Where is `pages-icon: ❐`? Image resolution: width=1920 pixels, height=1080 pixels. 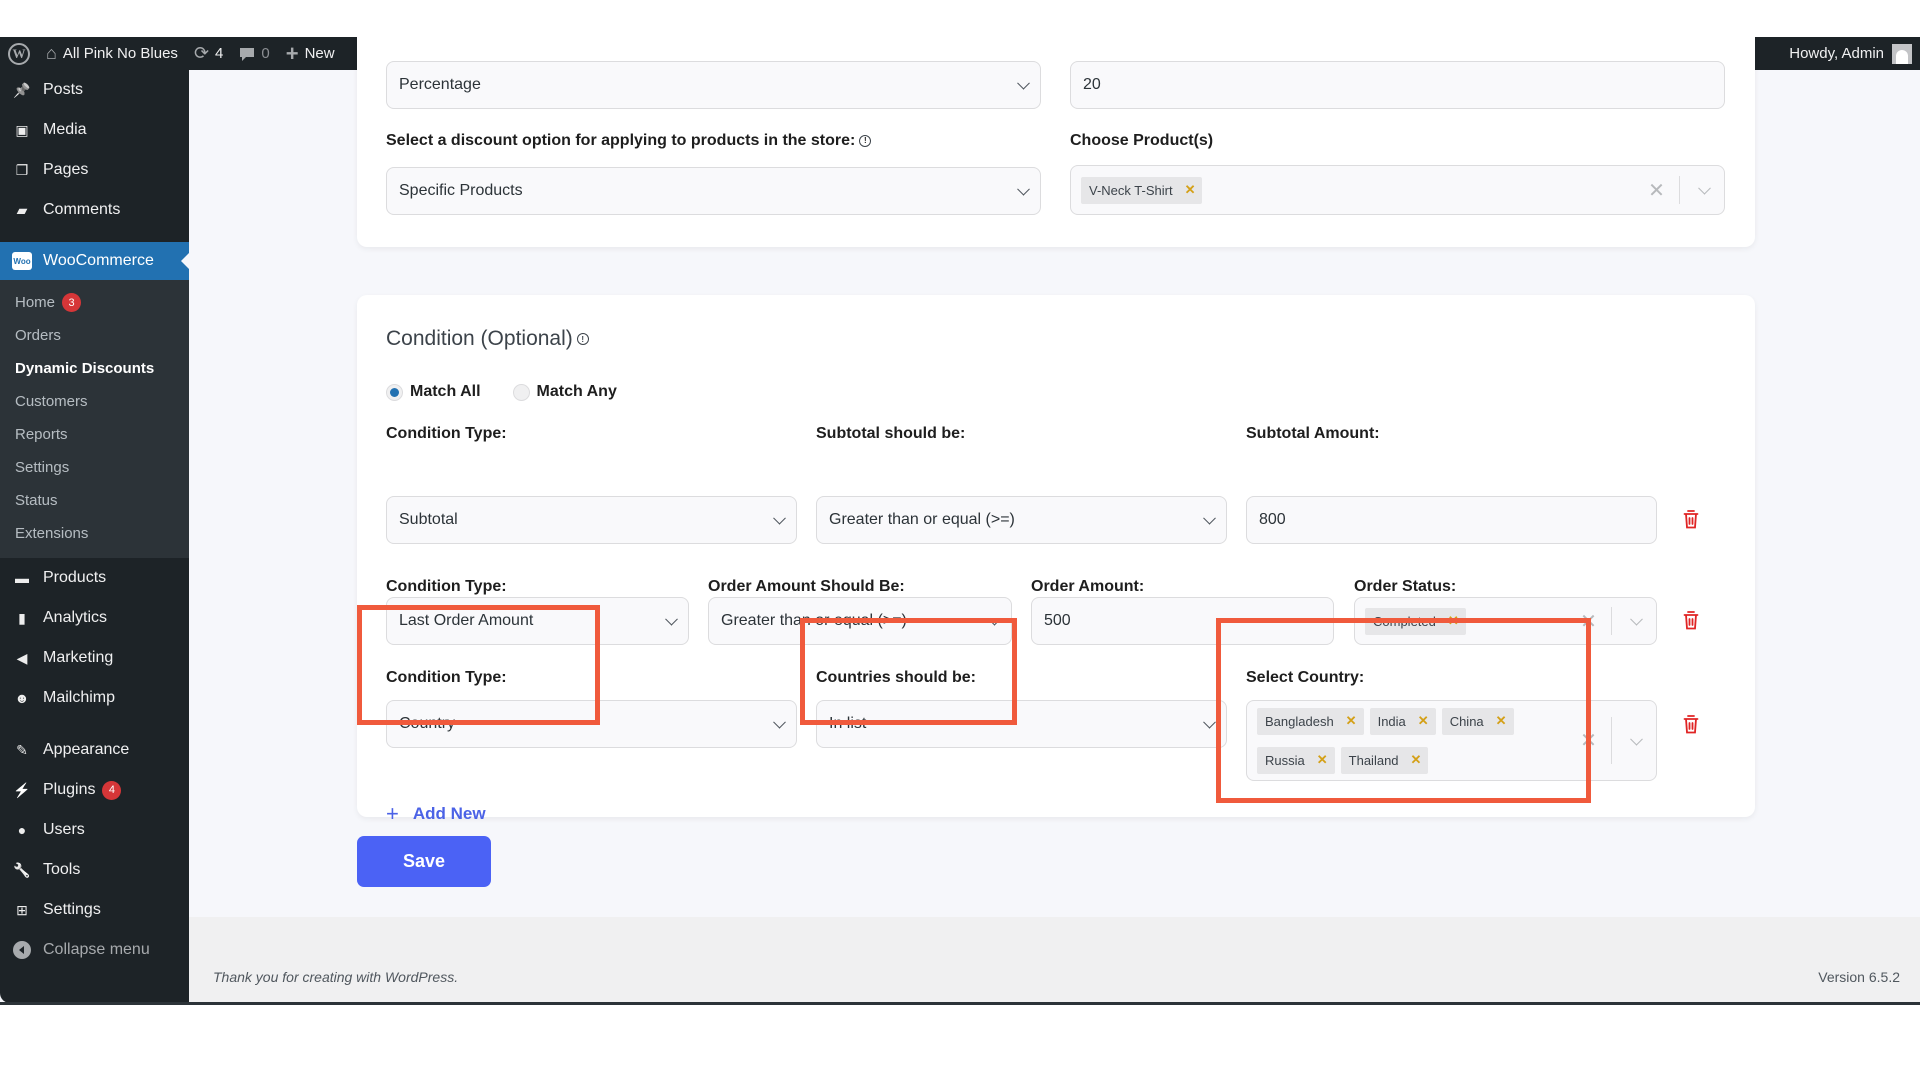
pages-icon: ❐ is located at coordinates (22, 169).